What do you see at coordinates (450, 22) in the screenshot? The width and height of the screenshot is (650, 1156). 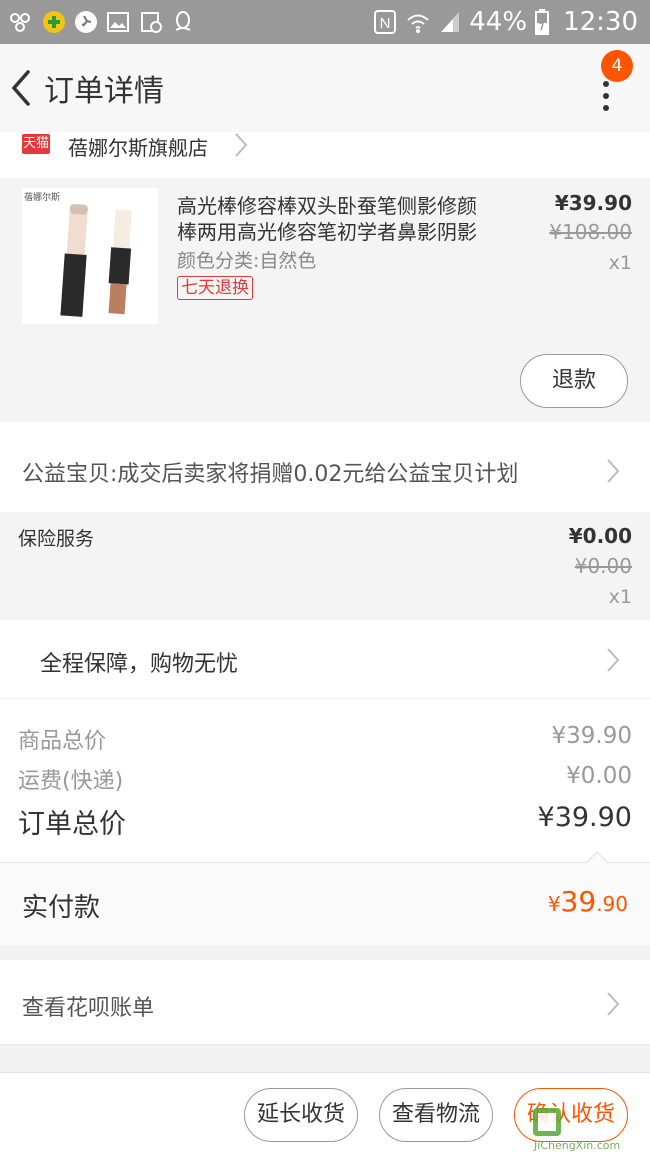 I see `signal-icon` at bounding box center [450, 22].